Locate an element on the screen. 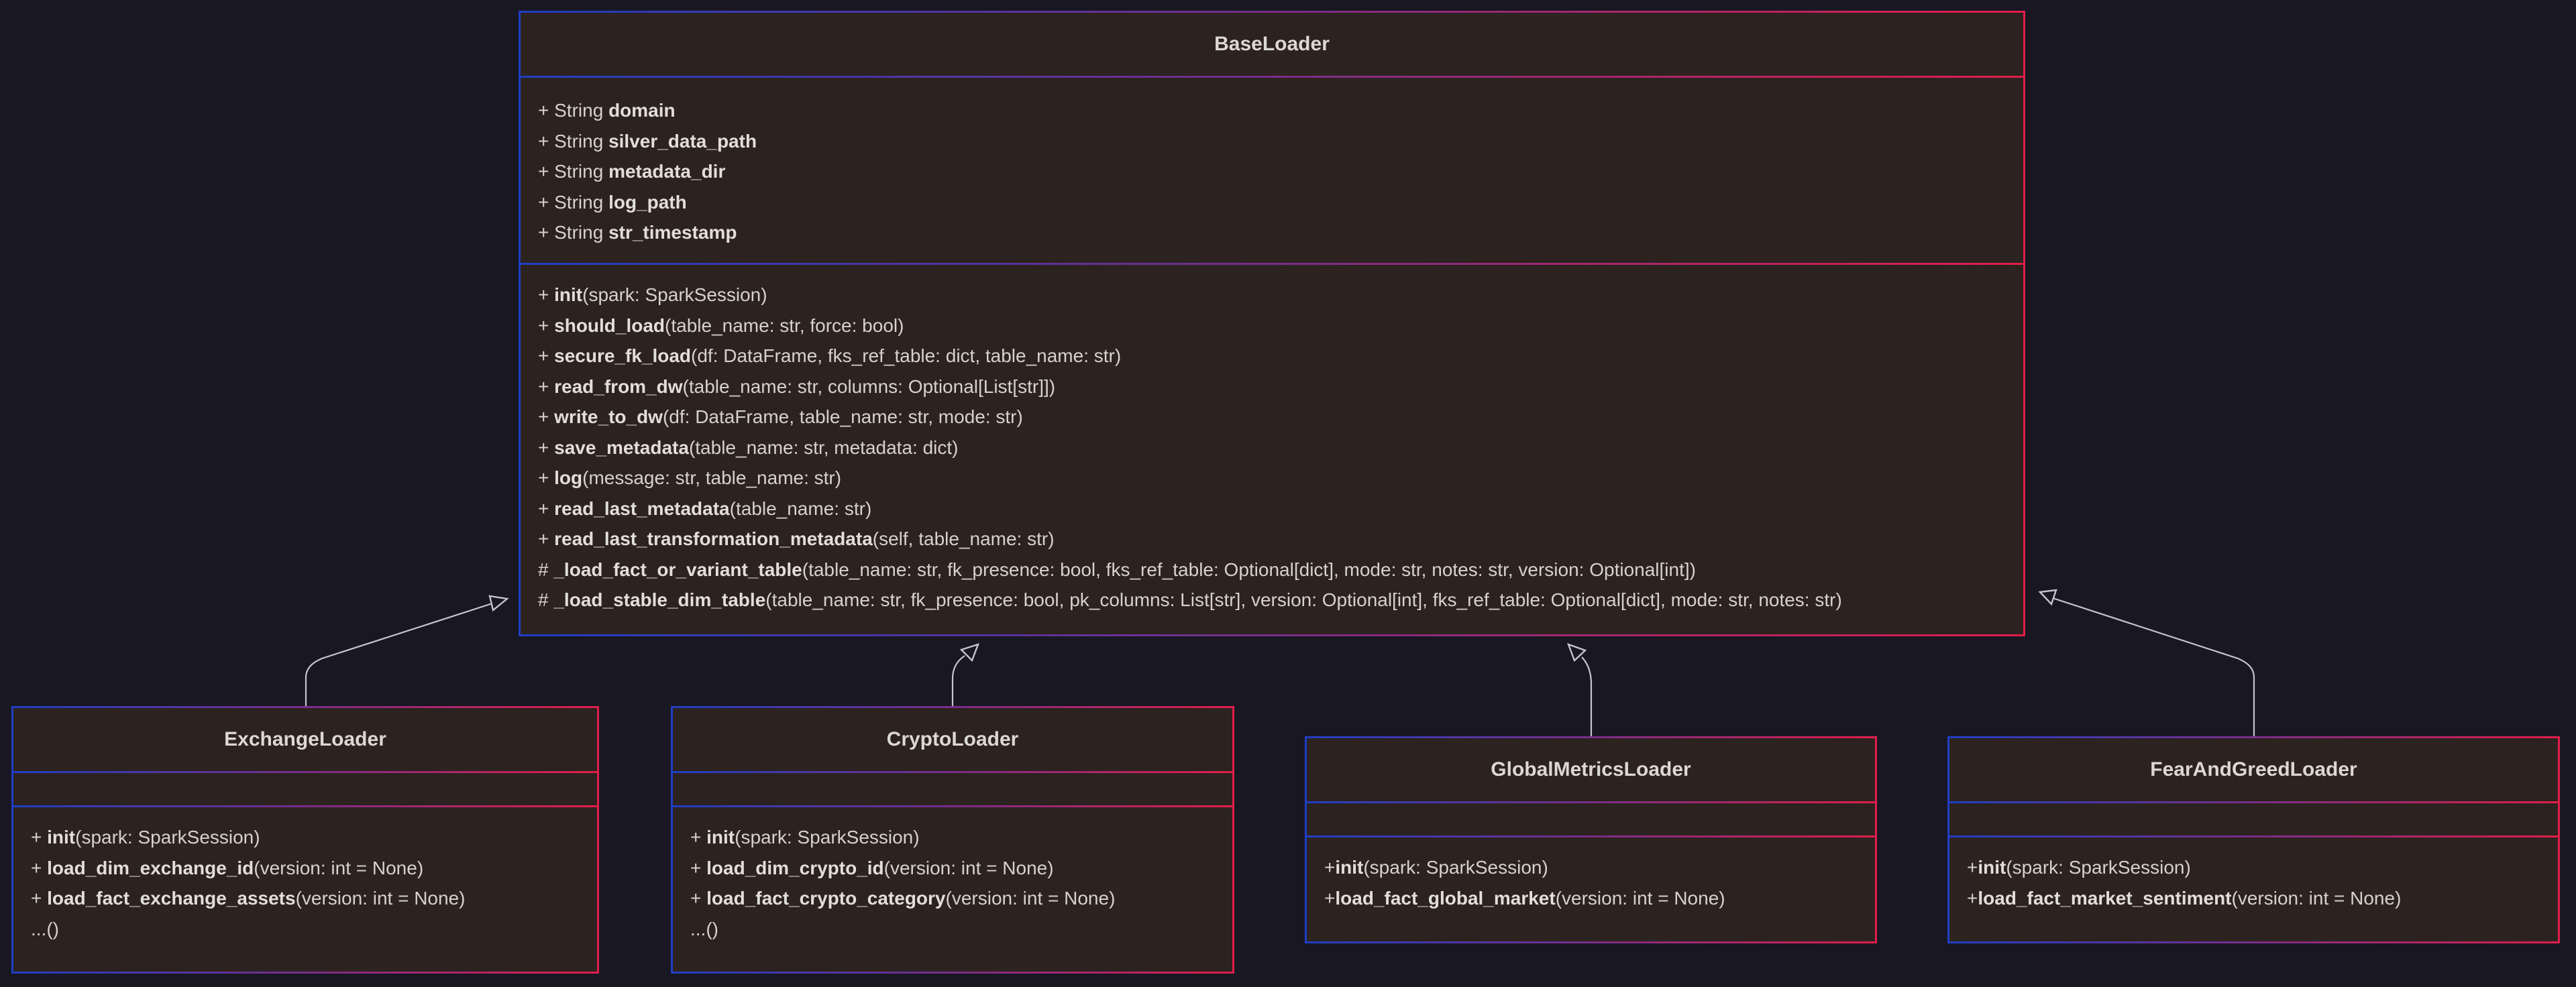  class-title: BaseLoader is located at coordinates (1272, 44).